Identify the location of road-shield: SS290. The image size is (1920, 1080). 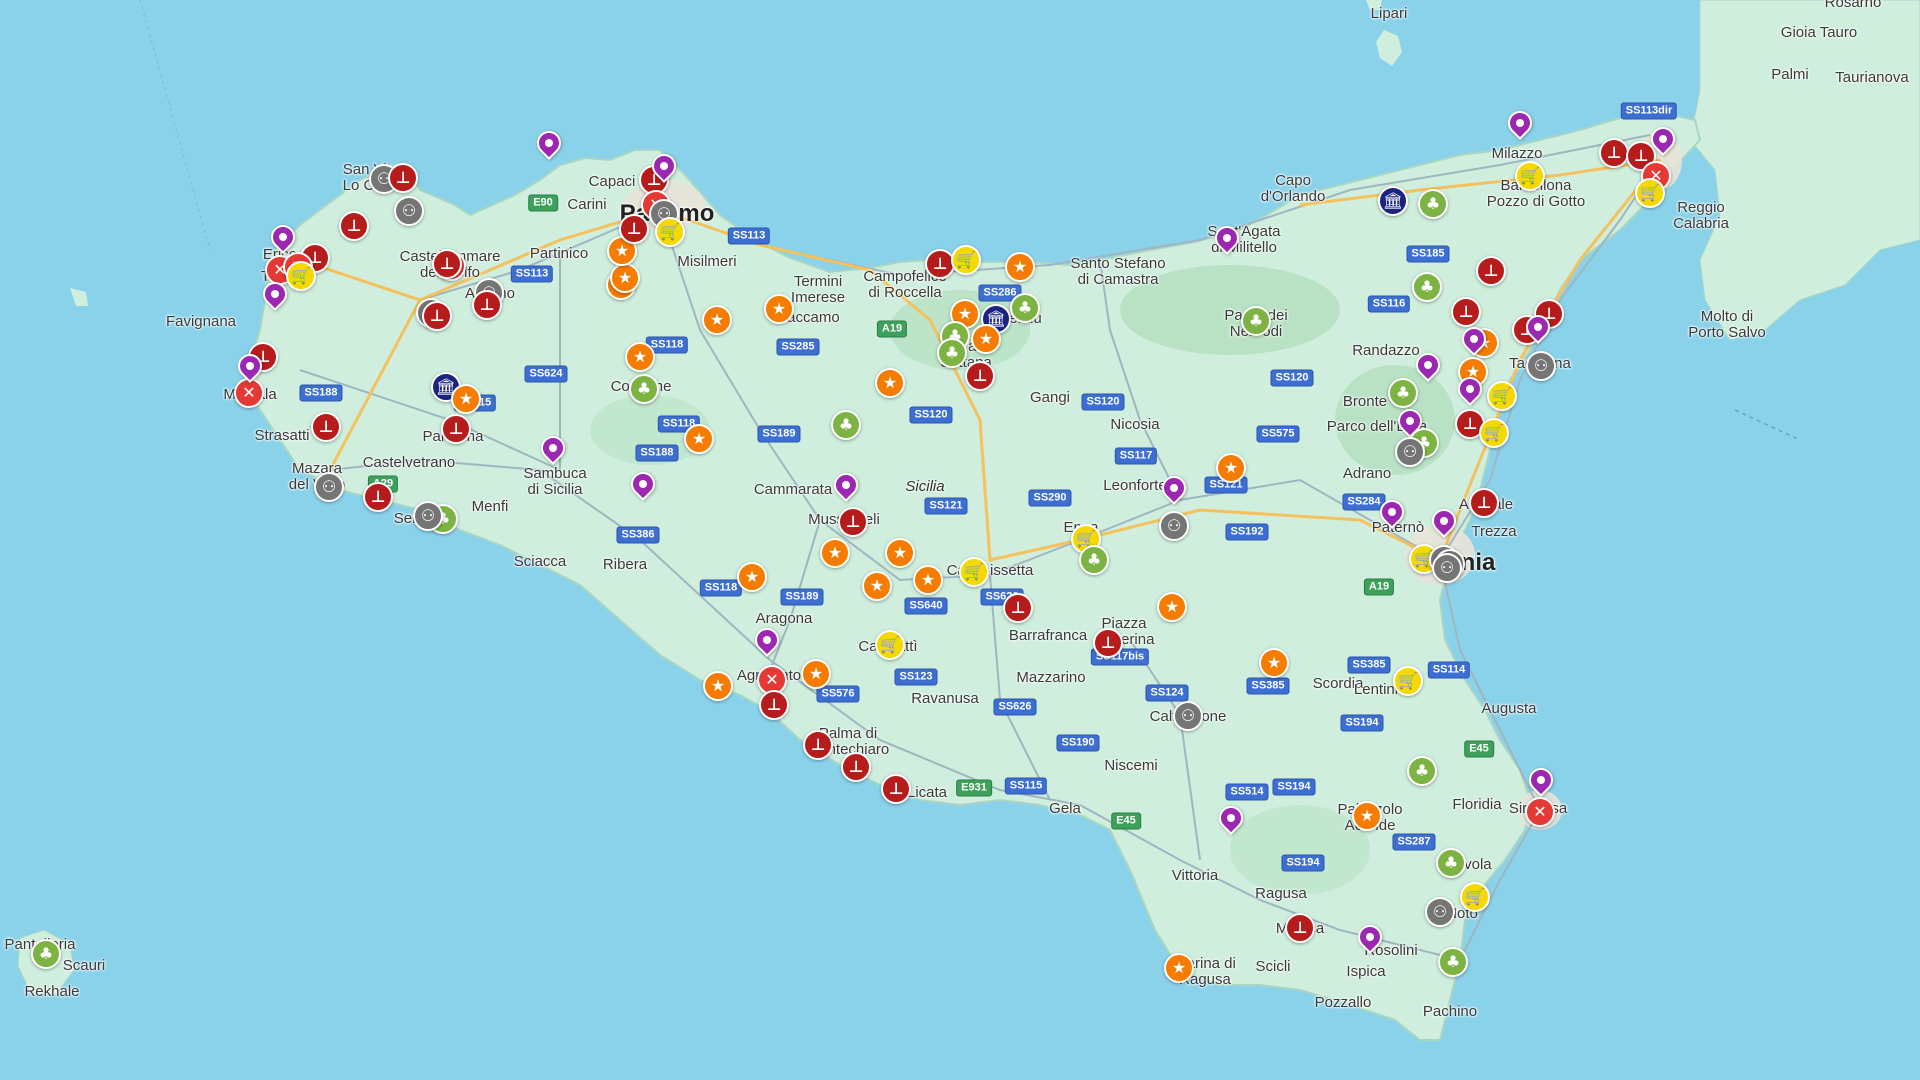
(1050, 498).